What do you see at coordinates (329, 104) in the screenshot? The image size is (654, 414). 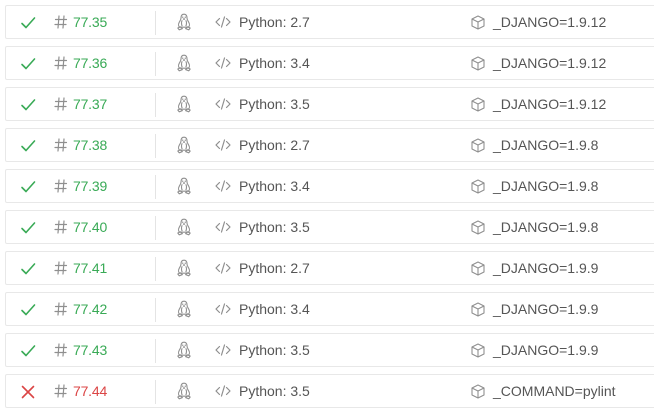 I see `job-row: 77.37 Python: 3.5 _DJANGO=1.9.12` at bounding box center [329, 104].